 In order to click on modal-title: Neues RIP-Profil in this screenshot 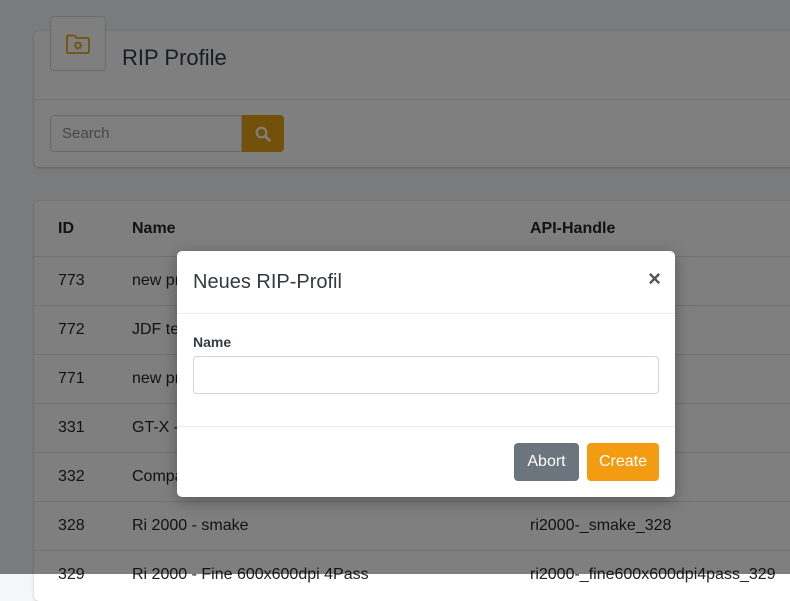, I will do `click(267, 282)`.